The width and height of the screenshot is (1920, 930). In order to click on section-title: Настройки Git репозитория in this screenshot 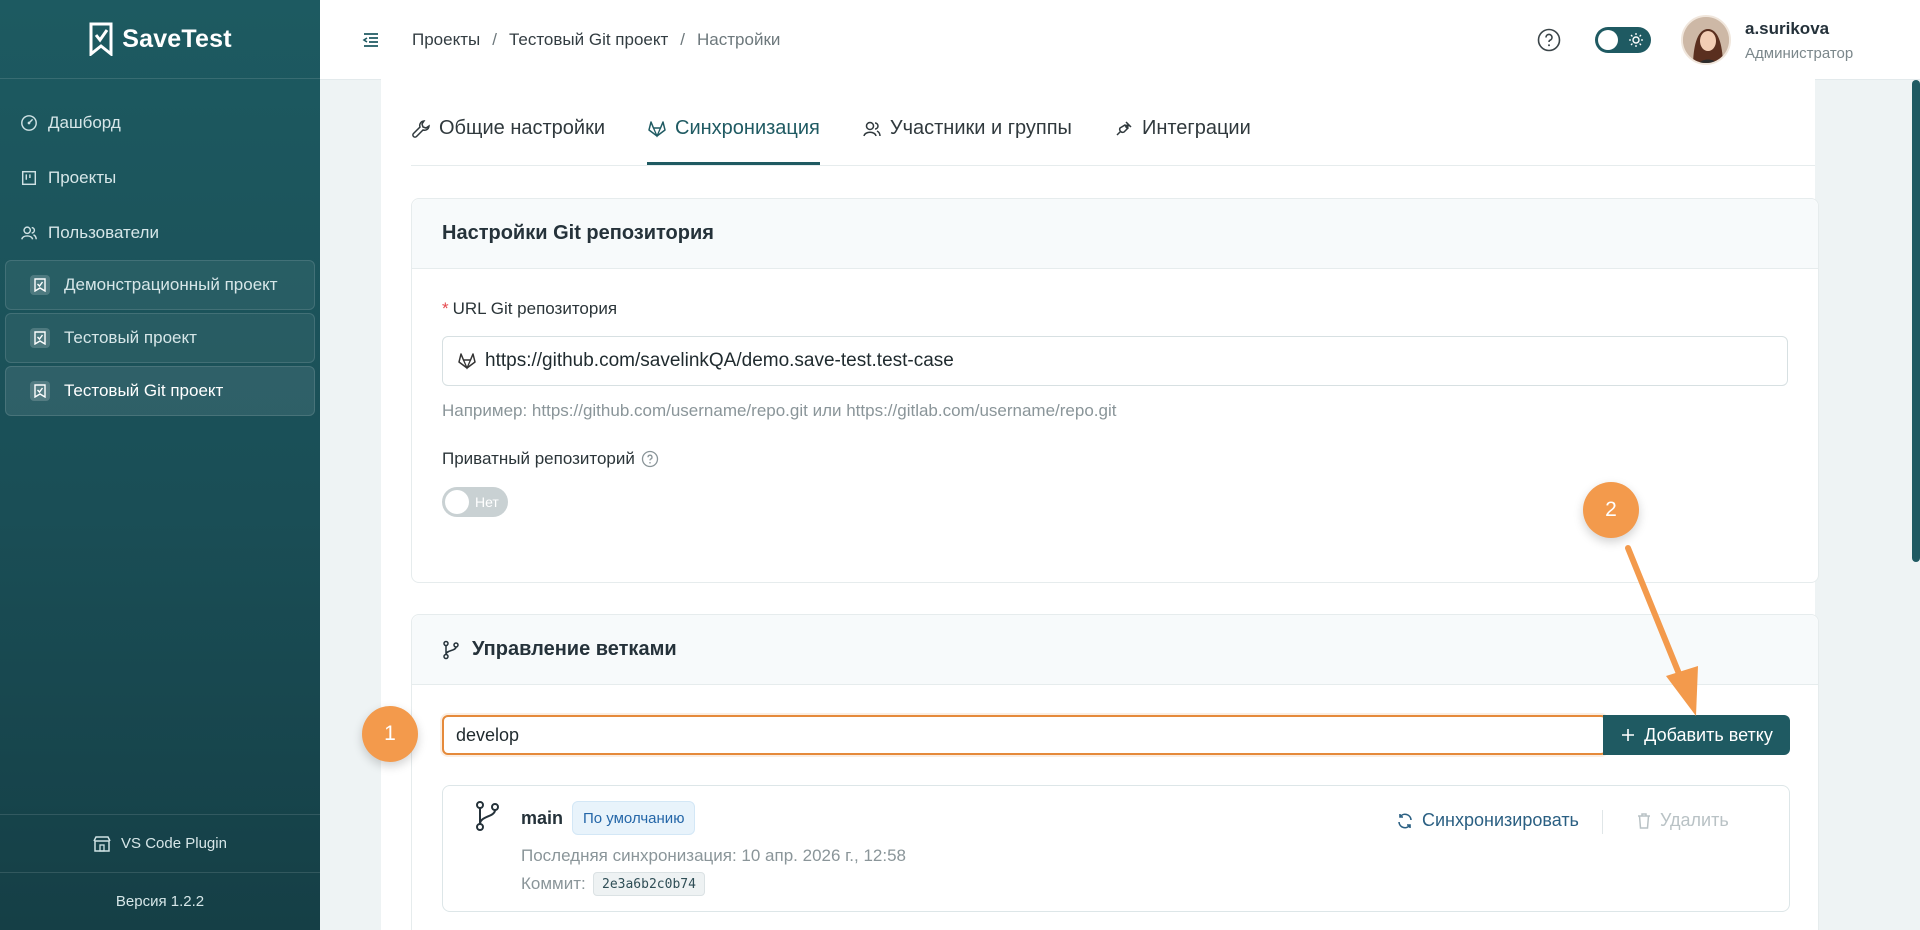, I will do `click(1115, 234)`.